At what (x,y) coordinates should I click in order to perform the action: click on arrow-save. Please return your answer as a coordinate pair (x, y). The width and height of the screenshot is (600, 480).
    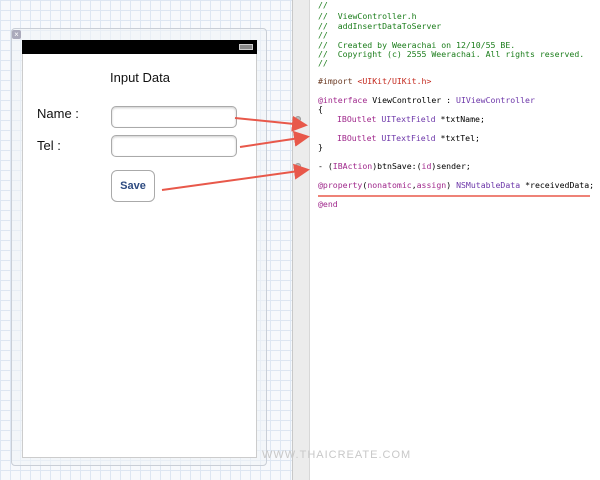
    Looking at the image, I should click on (235, 177).